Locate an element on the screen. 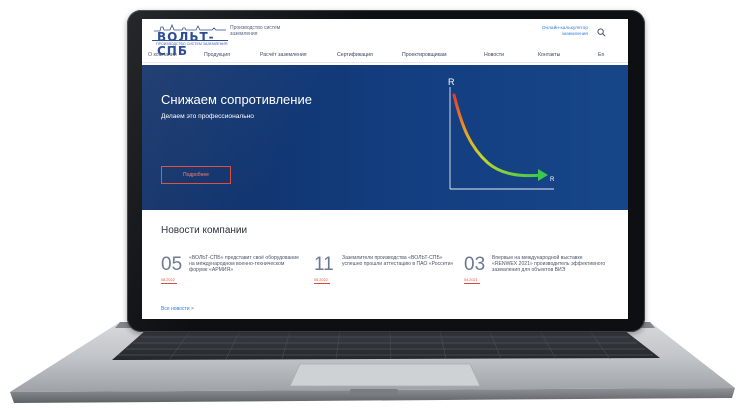  nav-item-contacts: Контакты is located at coordinates (549, 55).